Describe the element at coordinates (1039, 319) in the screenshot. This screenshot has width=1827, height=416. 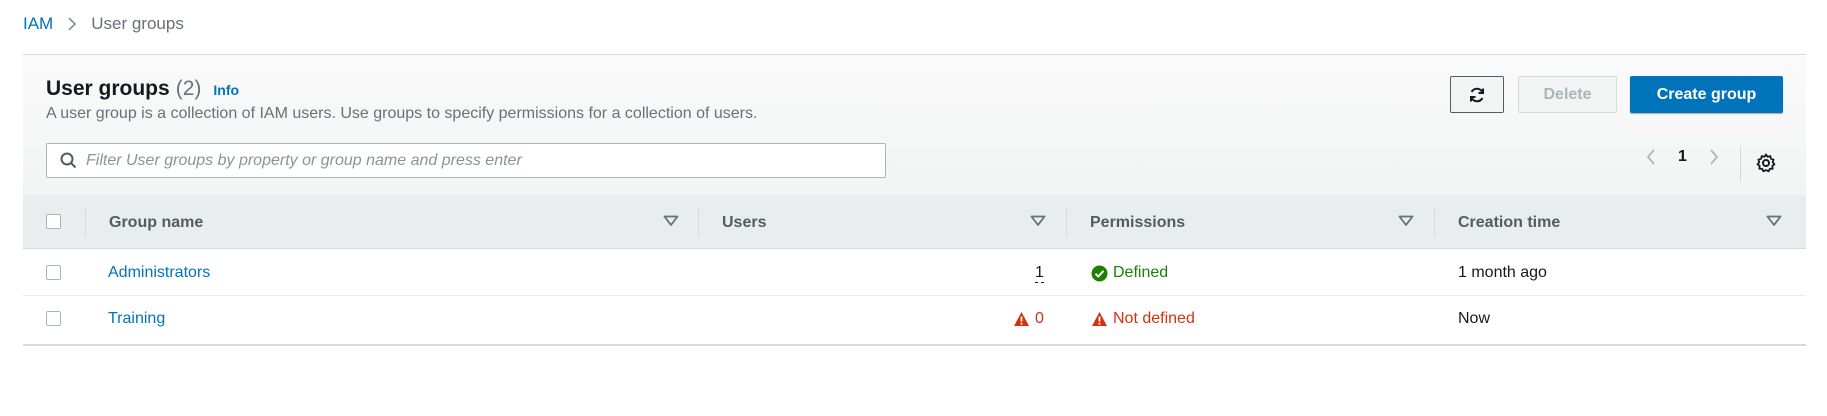
I see `users-count: 0` at that location.